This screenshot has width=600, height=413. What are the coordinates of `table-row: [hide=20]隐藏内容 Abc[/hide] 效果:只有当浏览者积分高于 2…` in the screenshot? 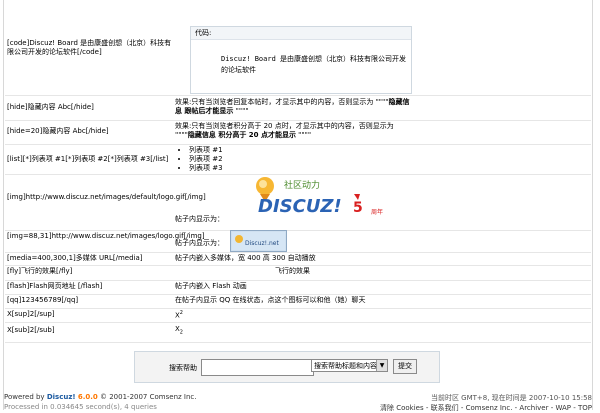 It's located at (298, 132).